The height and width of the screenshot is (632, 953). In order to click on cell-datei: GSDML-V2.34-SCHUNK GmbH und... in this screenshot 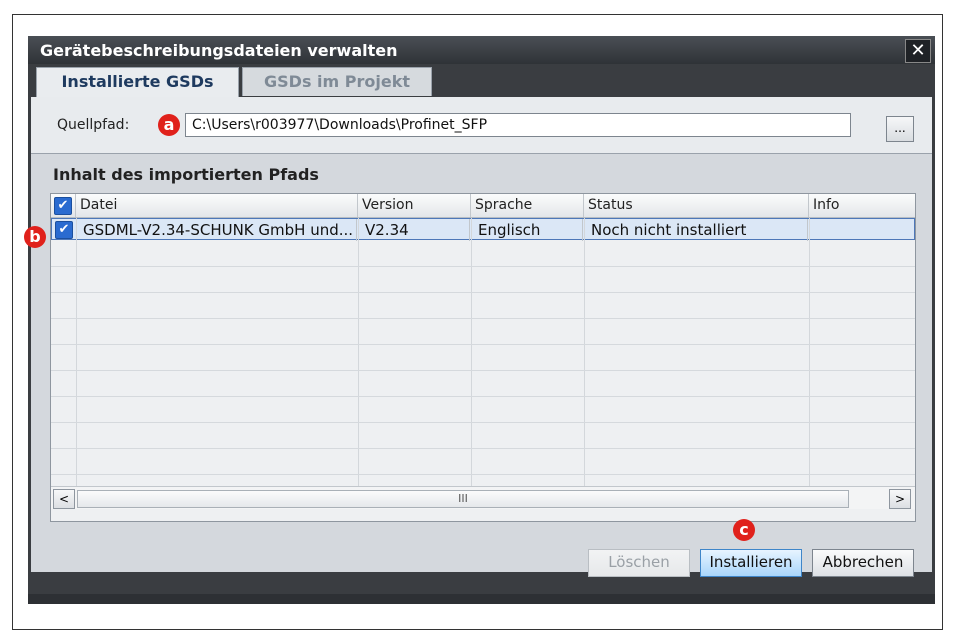, I will do `click(217, 230)`.